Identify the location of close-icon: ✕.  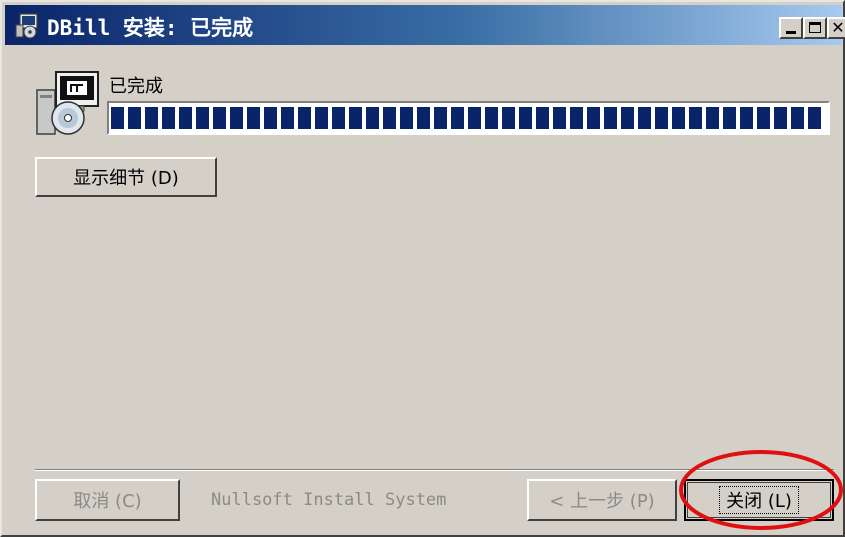
(838, 27).